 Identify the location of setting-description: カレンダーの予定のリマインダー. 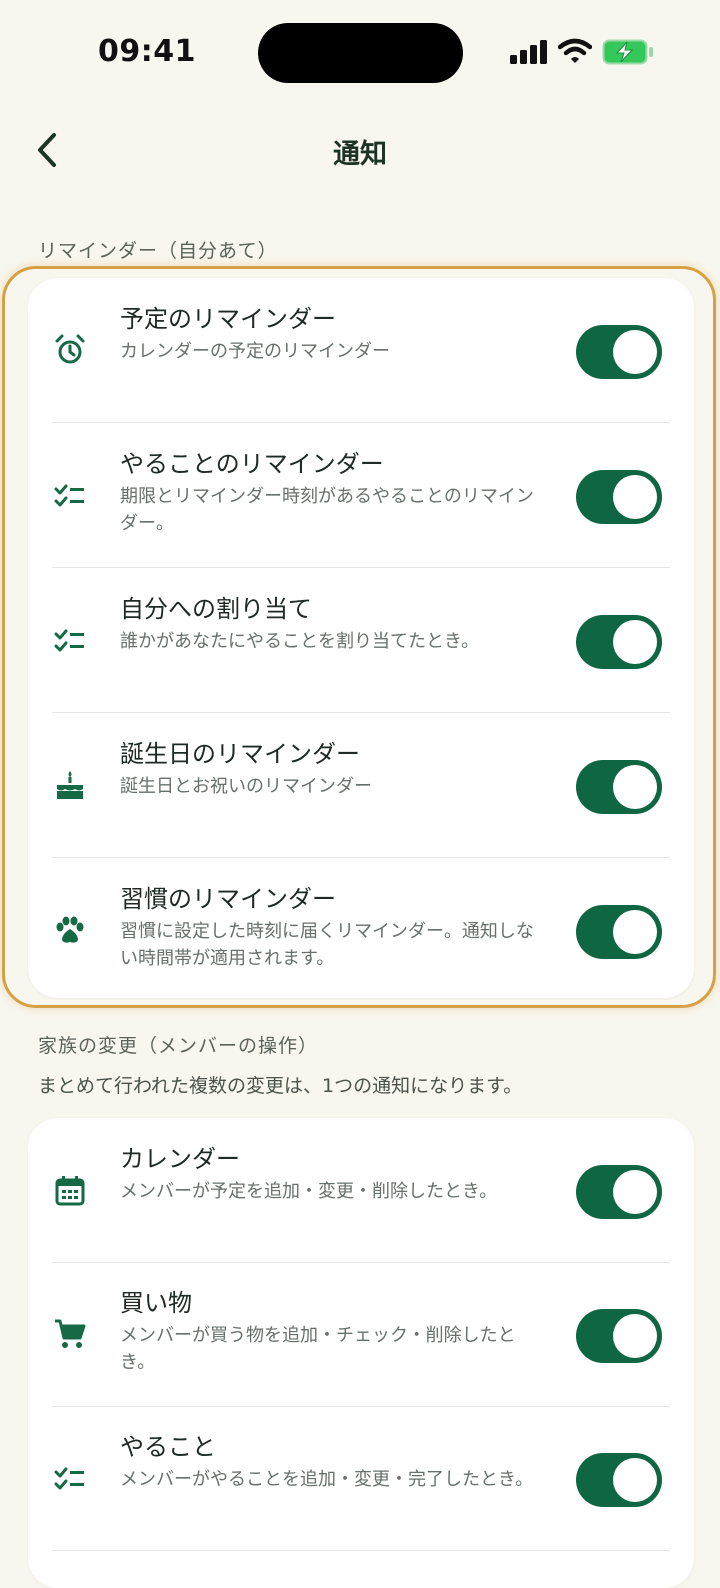
(255, 351).